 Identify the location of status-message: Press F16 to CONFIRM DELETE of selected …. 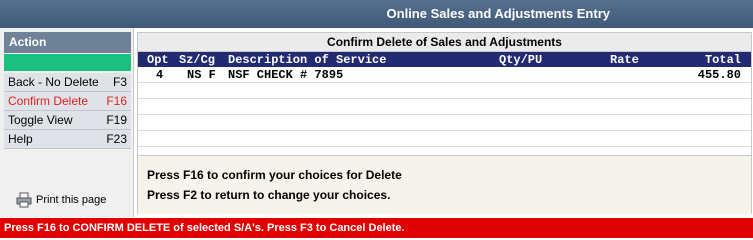
(204, 228).